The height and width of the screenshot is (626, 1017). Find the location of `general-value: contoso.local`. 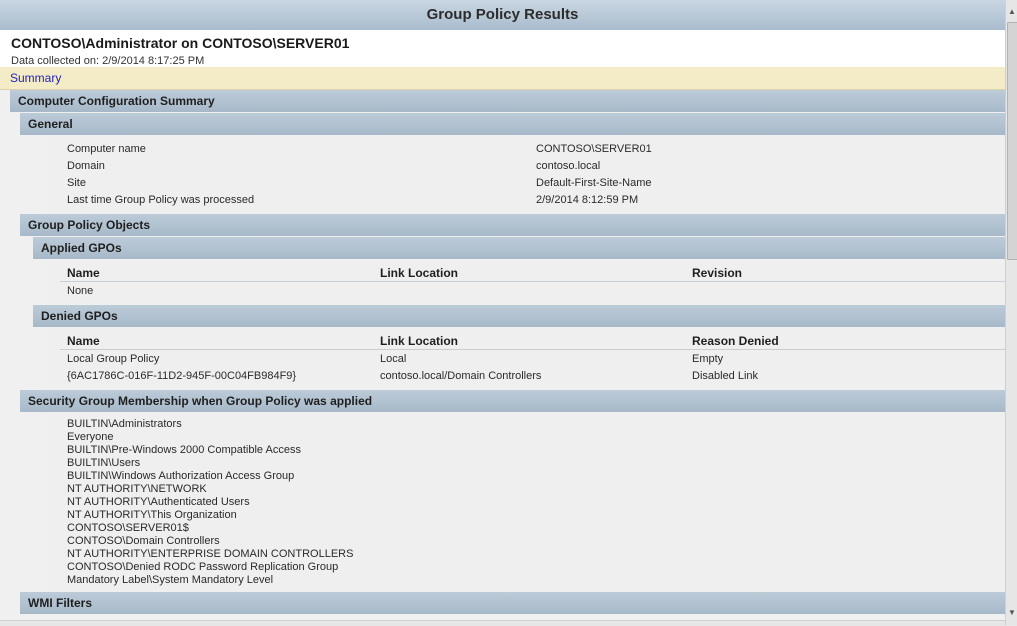

general-value: contoso.local is located at coordinates (568, 166).